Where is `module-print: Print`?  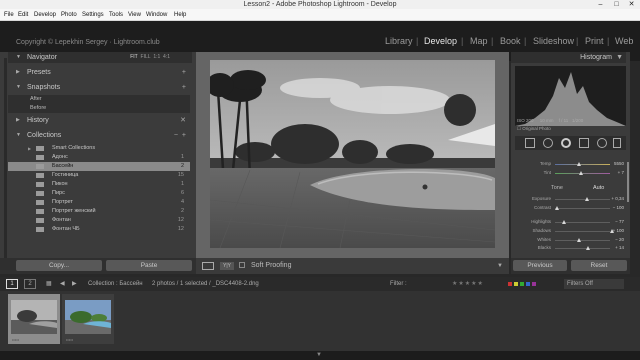 module-print: Print is located at coordinates (594, 41).